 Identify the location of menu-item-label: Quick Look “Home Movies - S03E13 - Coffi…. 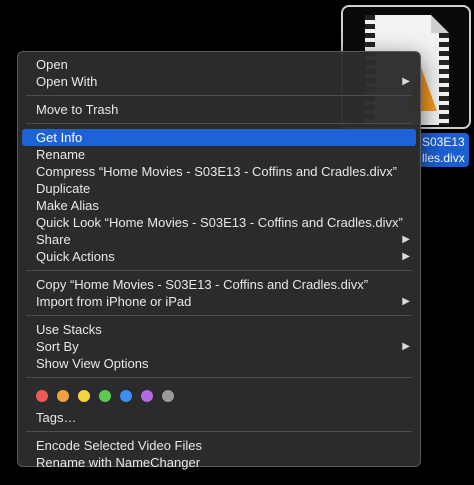
(219, 222).